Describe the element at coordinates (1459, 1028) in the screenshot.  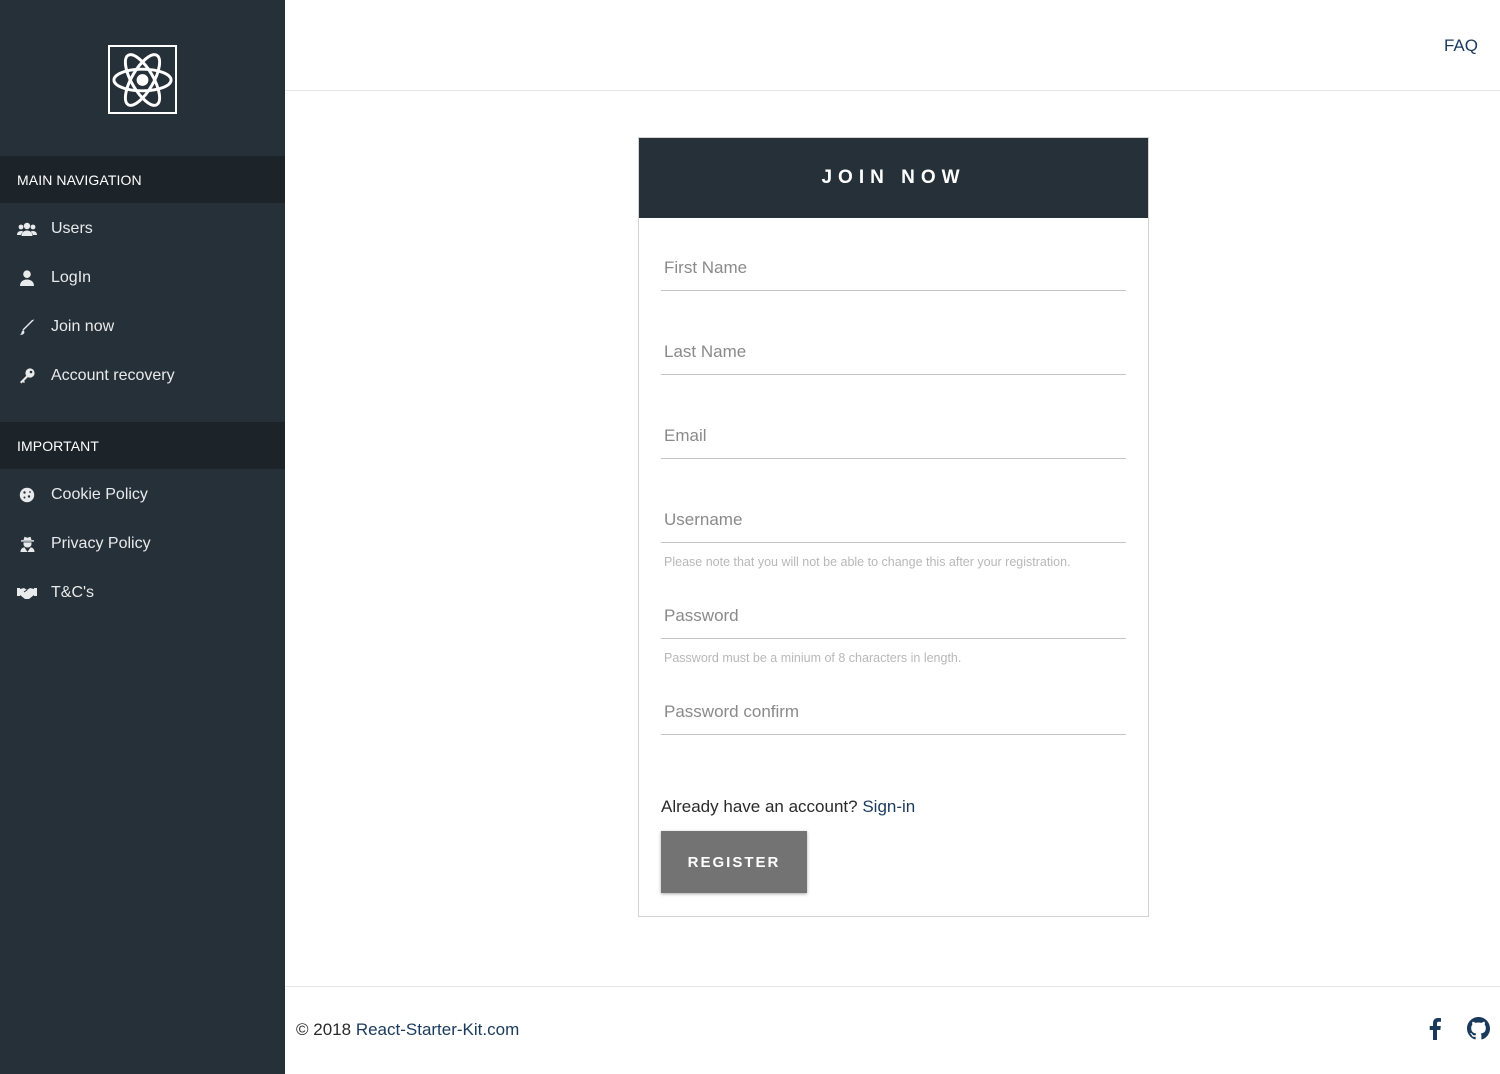
I see `social-links` at that location.